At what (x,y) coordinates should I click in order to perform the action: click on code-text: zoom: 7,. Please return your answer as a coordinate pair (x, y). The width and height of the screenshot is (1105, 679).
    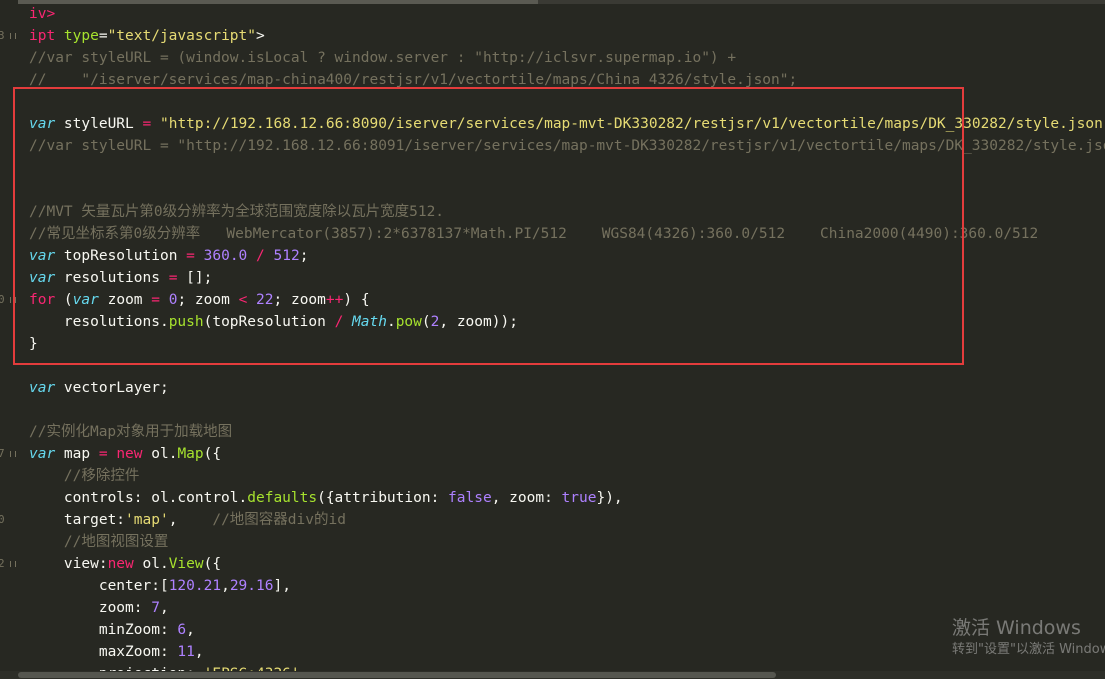
    Looking at the image, I should click on (99, 608).